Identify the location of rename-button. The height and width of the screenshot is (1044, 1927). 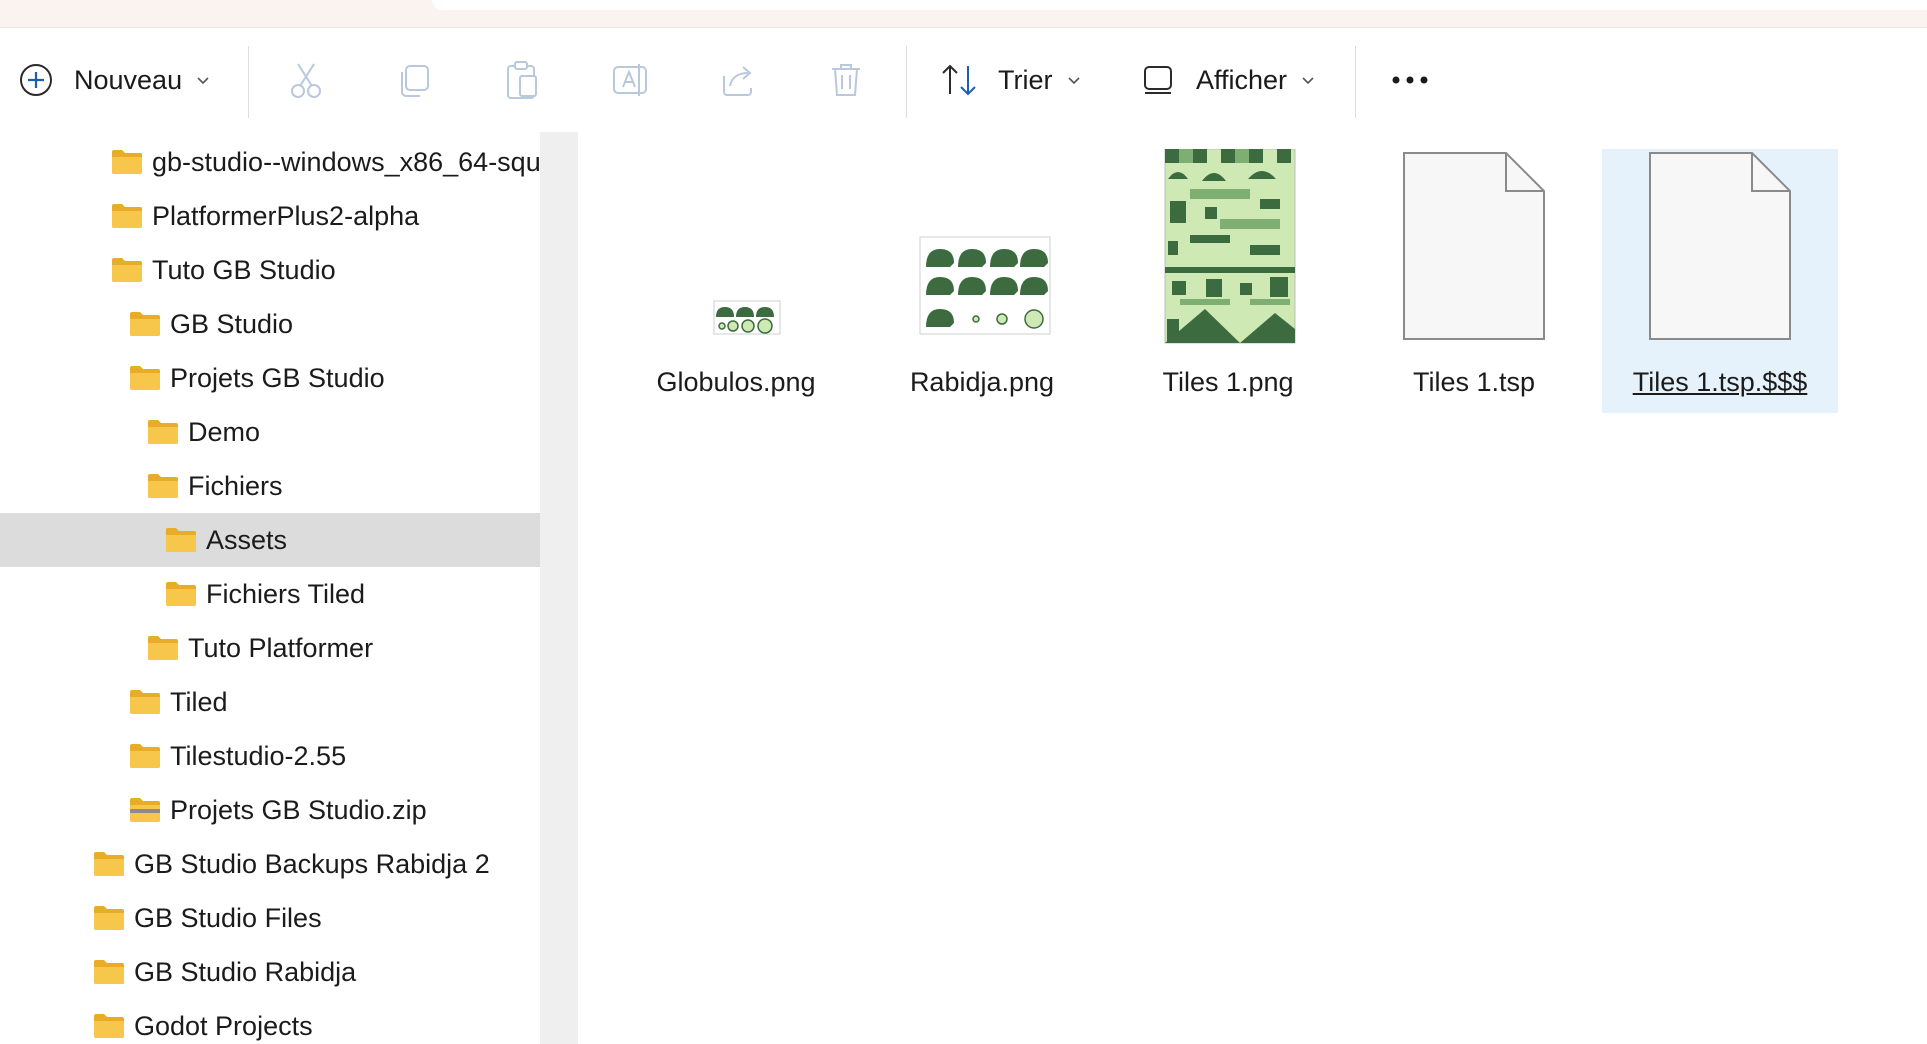
(630, 80).